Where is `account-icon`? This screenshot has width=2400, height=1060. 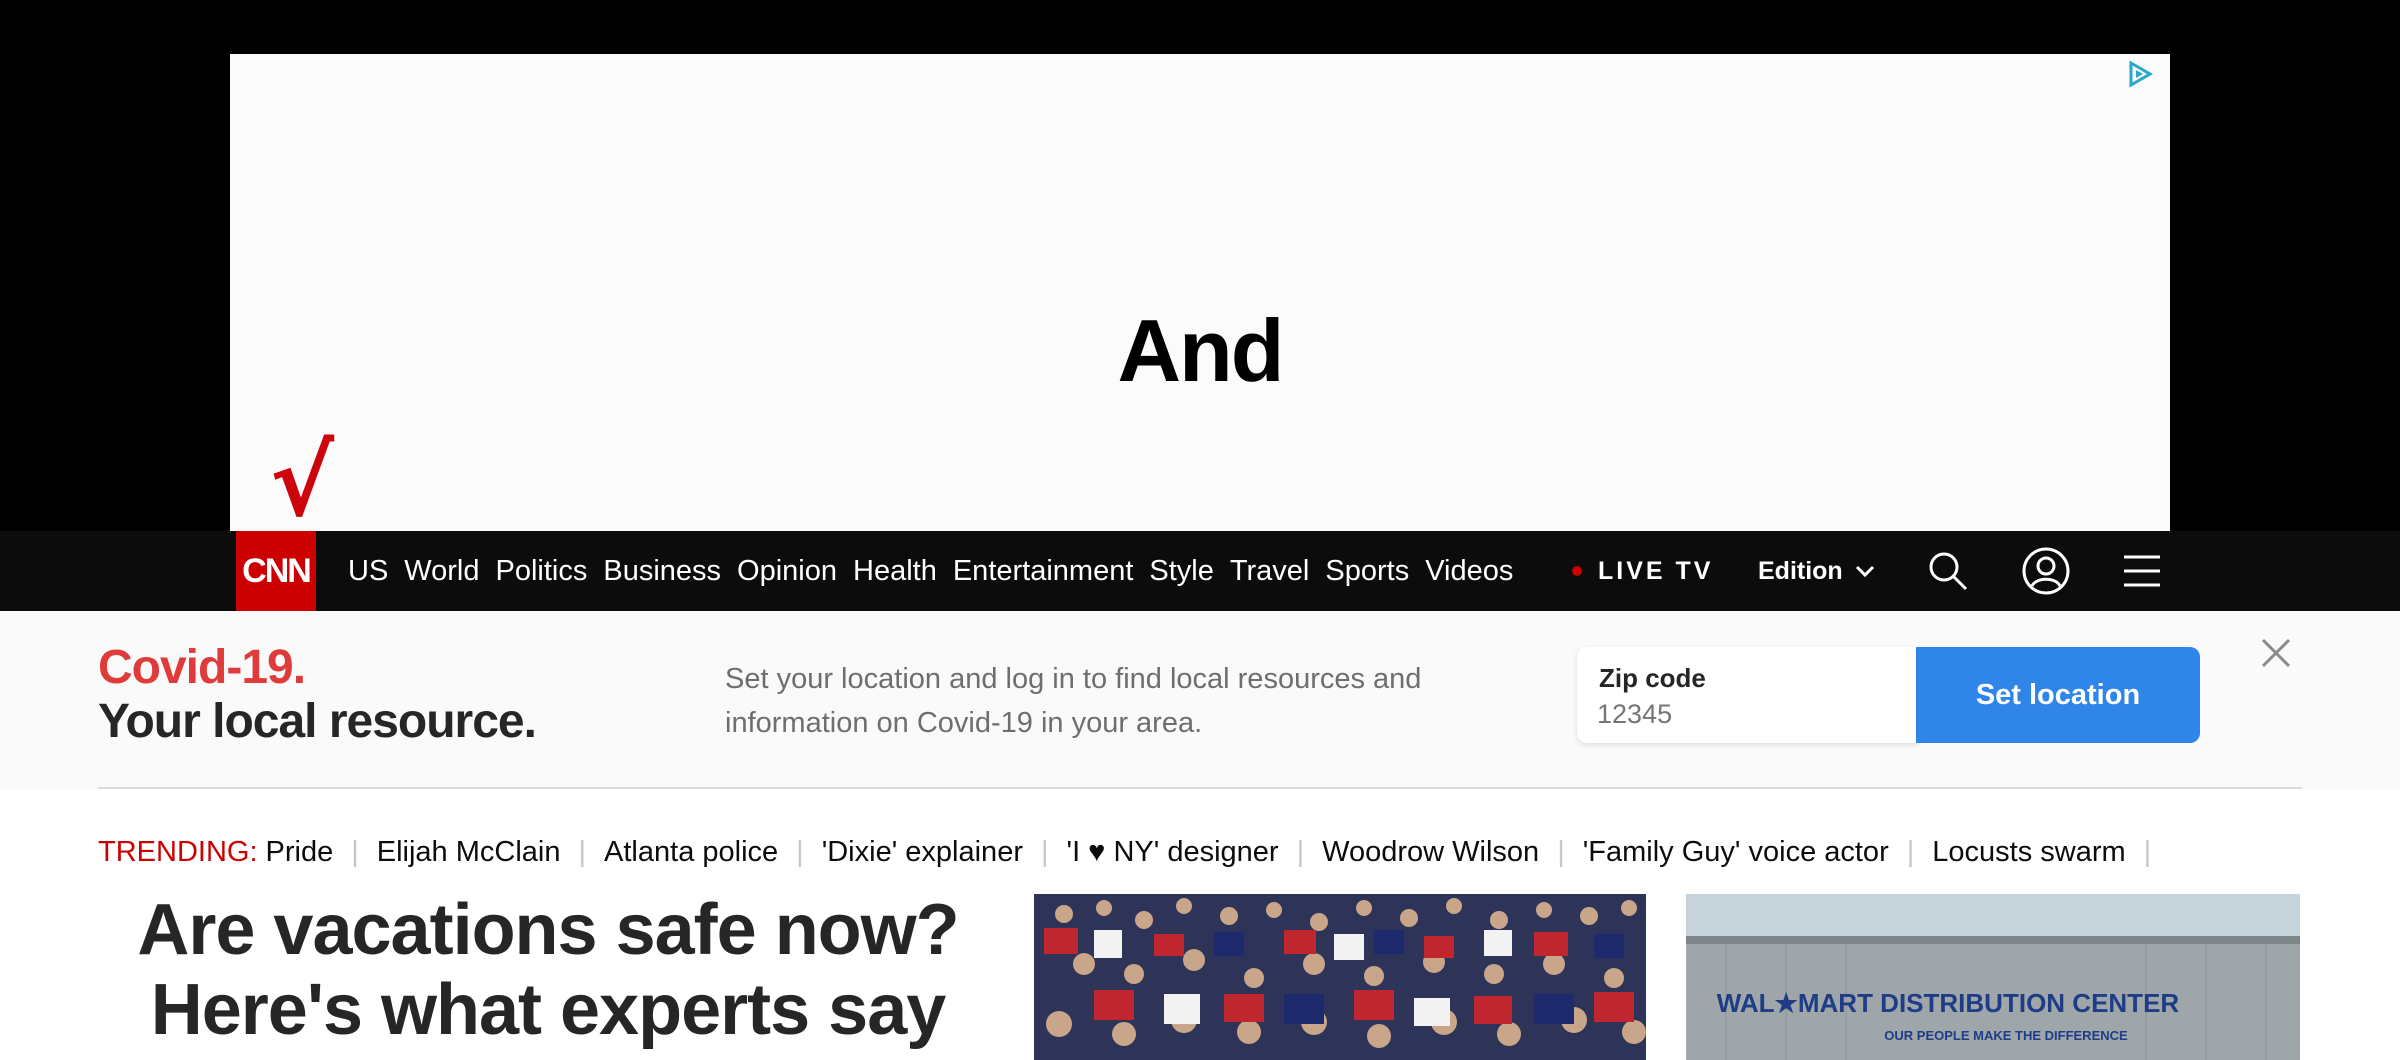
account-icon is located at coordinates (2046, 571).